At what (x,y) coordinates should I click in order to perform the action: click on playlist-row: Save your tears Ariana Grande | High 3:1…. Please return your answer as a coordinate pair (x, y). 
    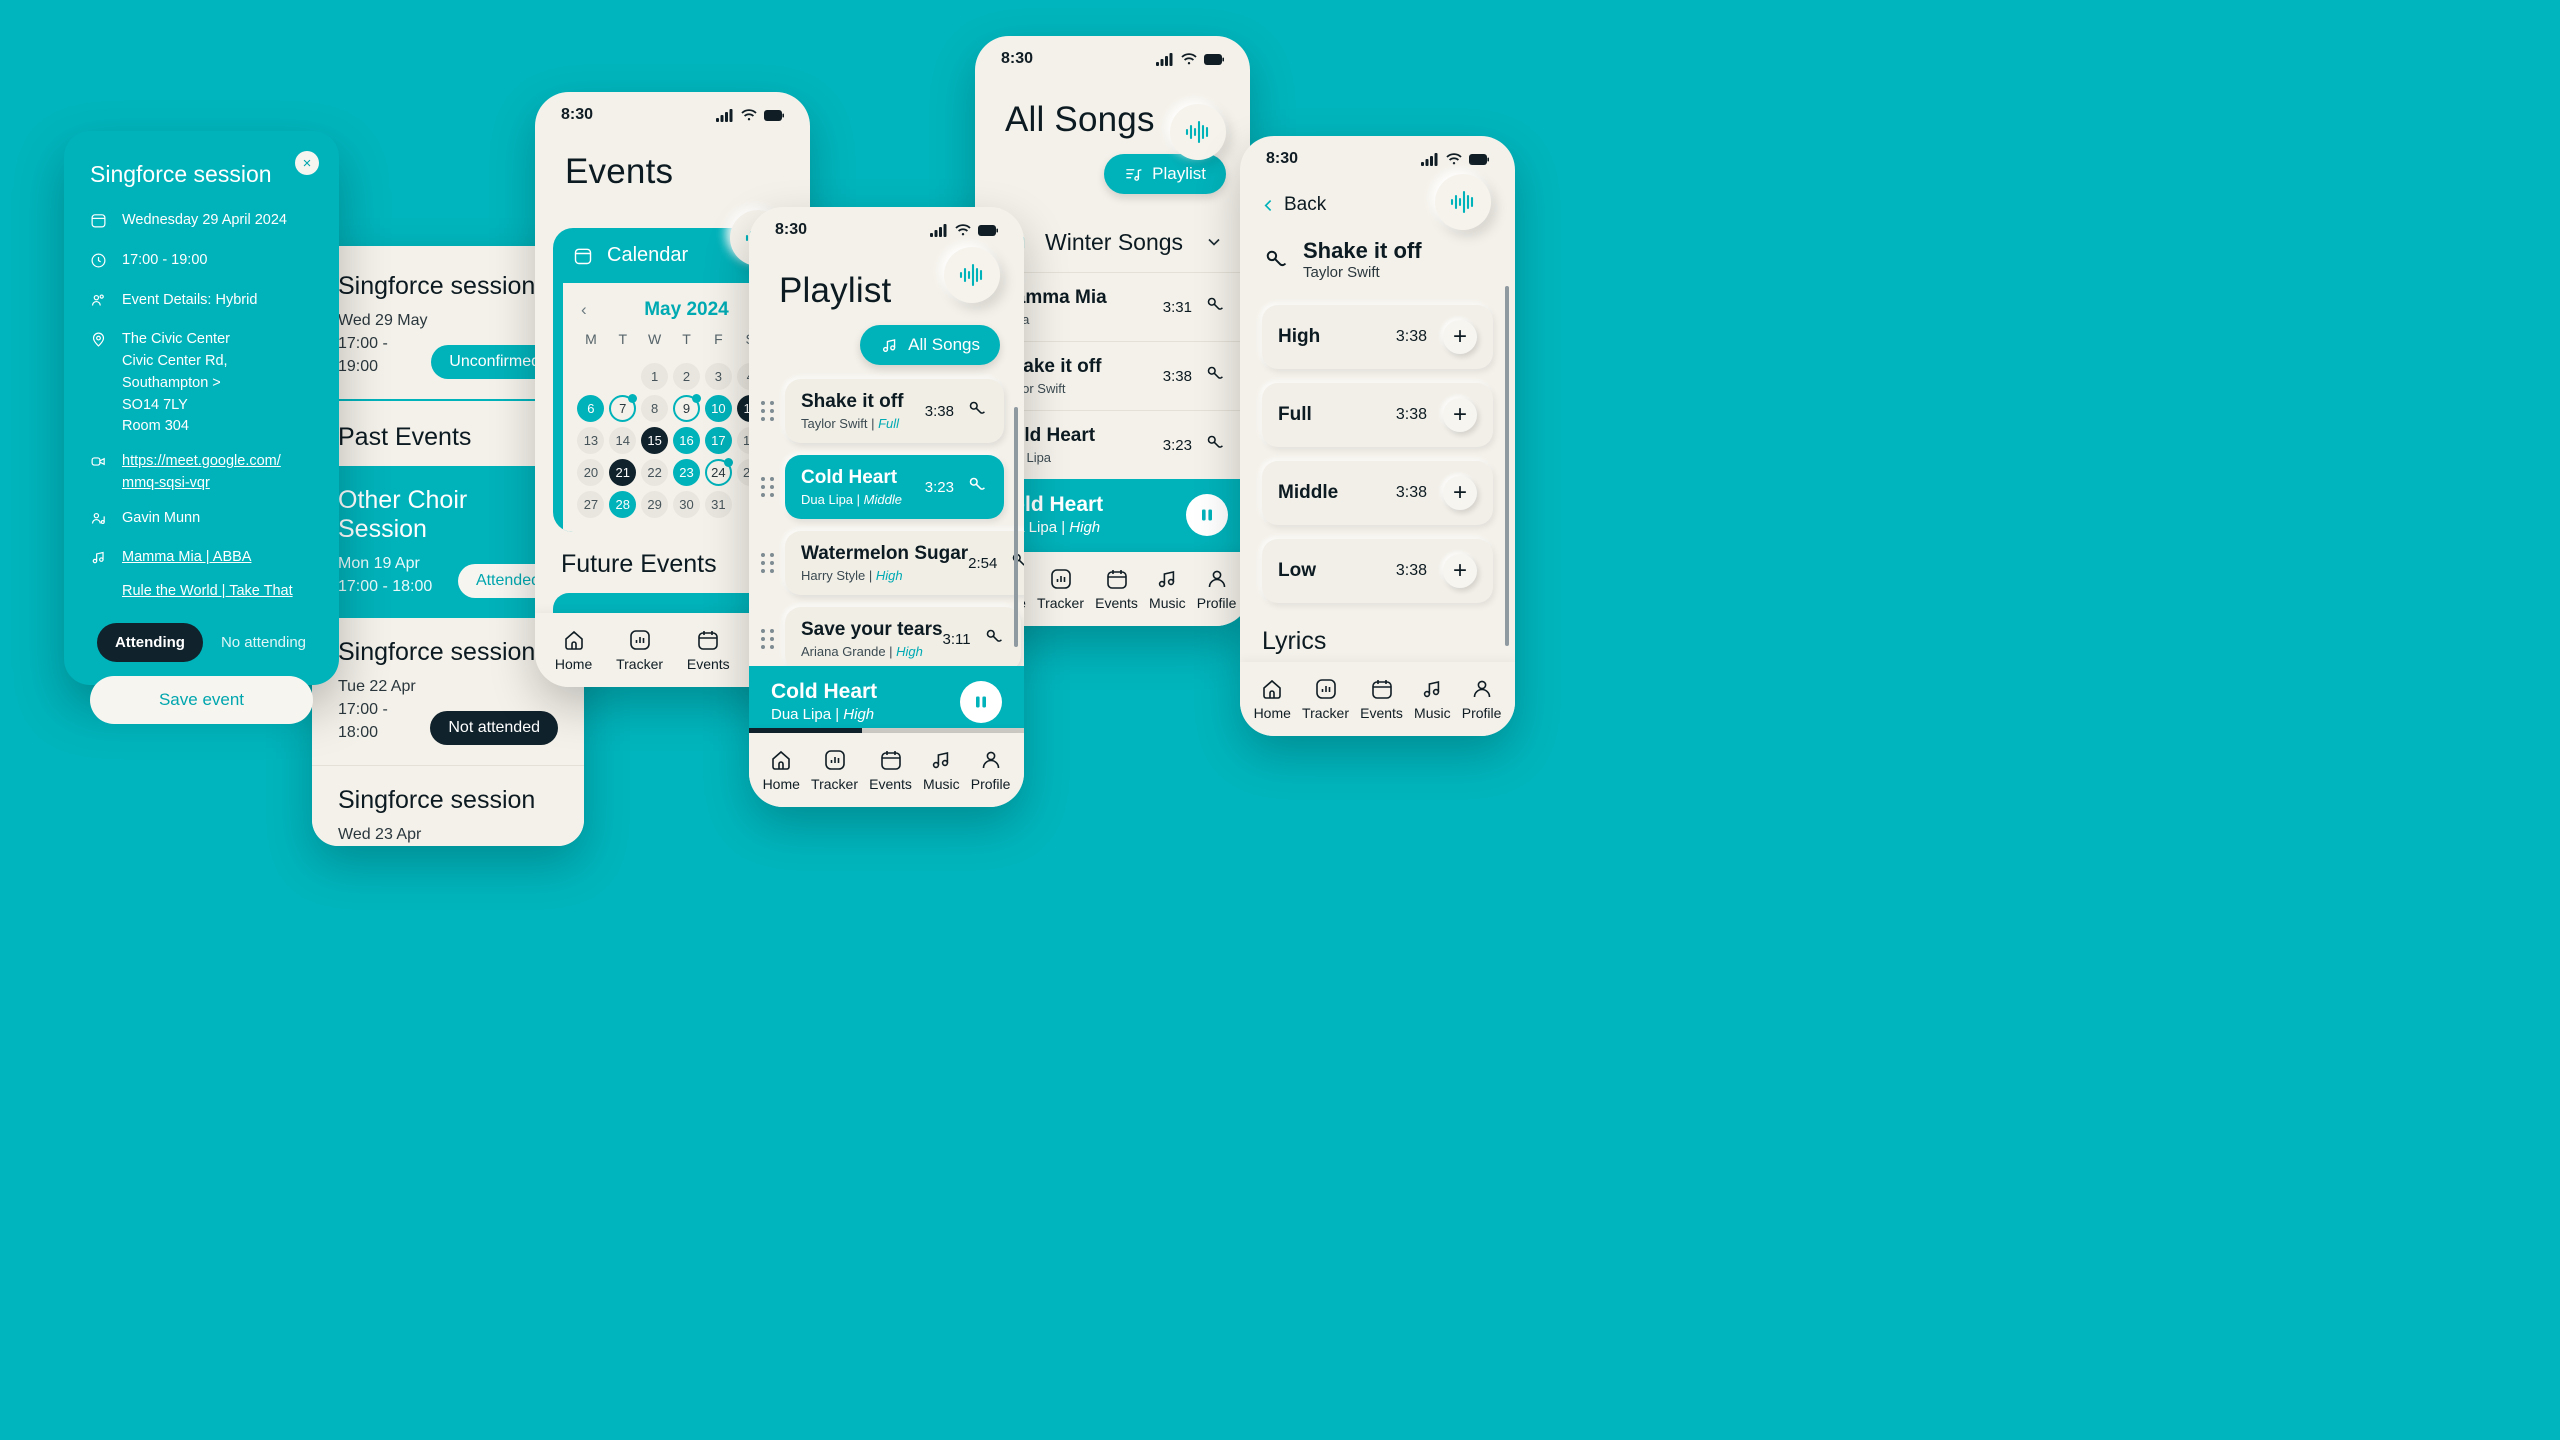
    Looking at the image, I should click on (891, 639).